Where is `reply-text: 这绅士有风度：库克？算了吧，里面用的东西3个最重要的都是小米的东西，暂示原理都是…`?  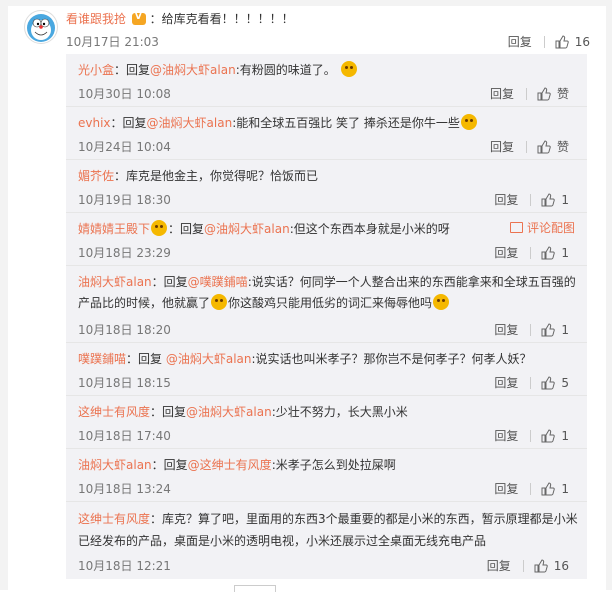
reply-text: 这绅士有风度：库克？算了吧，里面用的东西3个最重要的都是小米的东西，暂示原理都是… is located at coordinates (328, 530).